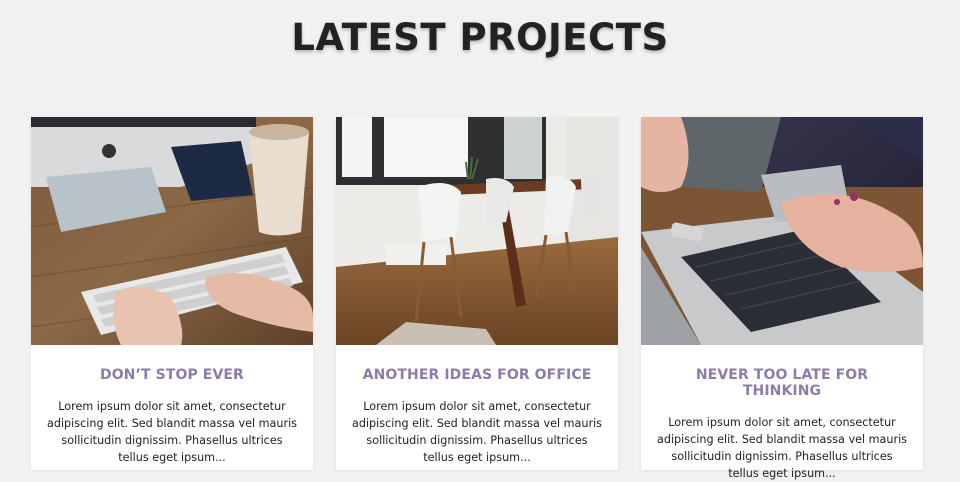 Image resolution: width=960 pixels, height=482 pixels. I want to click on section-title: LATEST PROJECTS, so click(480, 37).